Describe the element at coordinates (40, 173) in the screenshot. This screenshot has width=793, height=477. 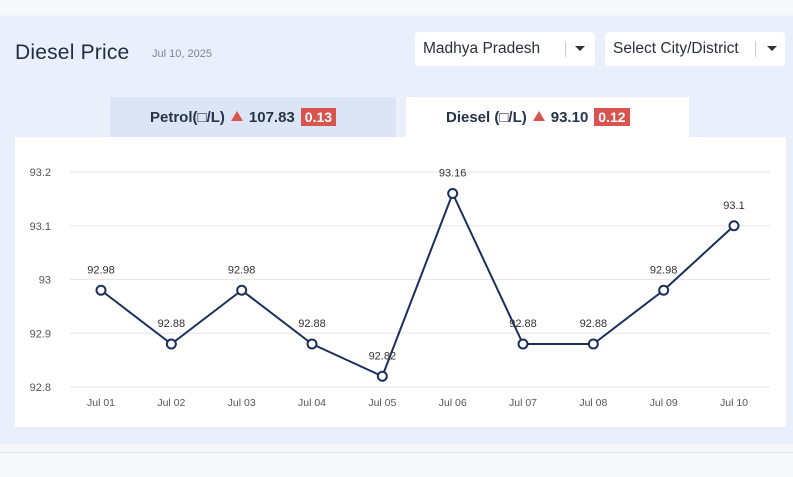
I see `y-tick-label: 93.2` at that location.